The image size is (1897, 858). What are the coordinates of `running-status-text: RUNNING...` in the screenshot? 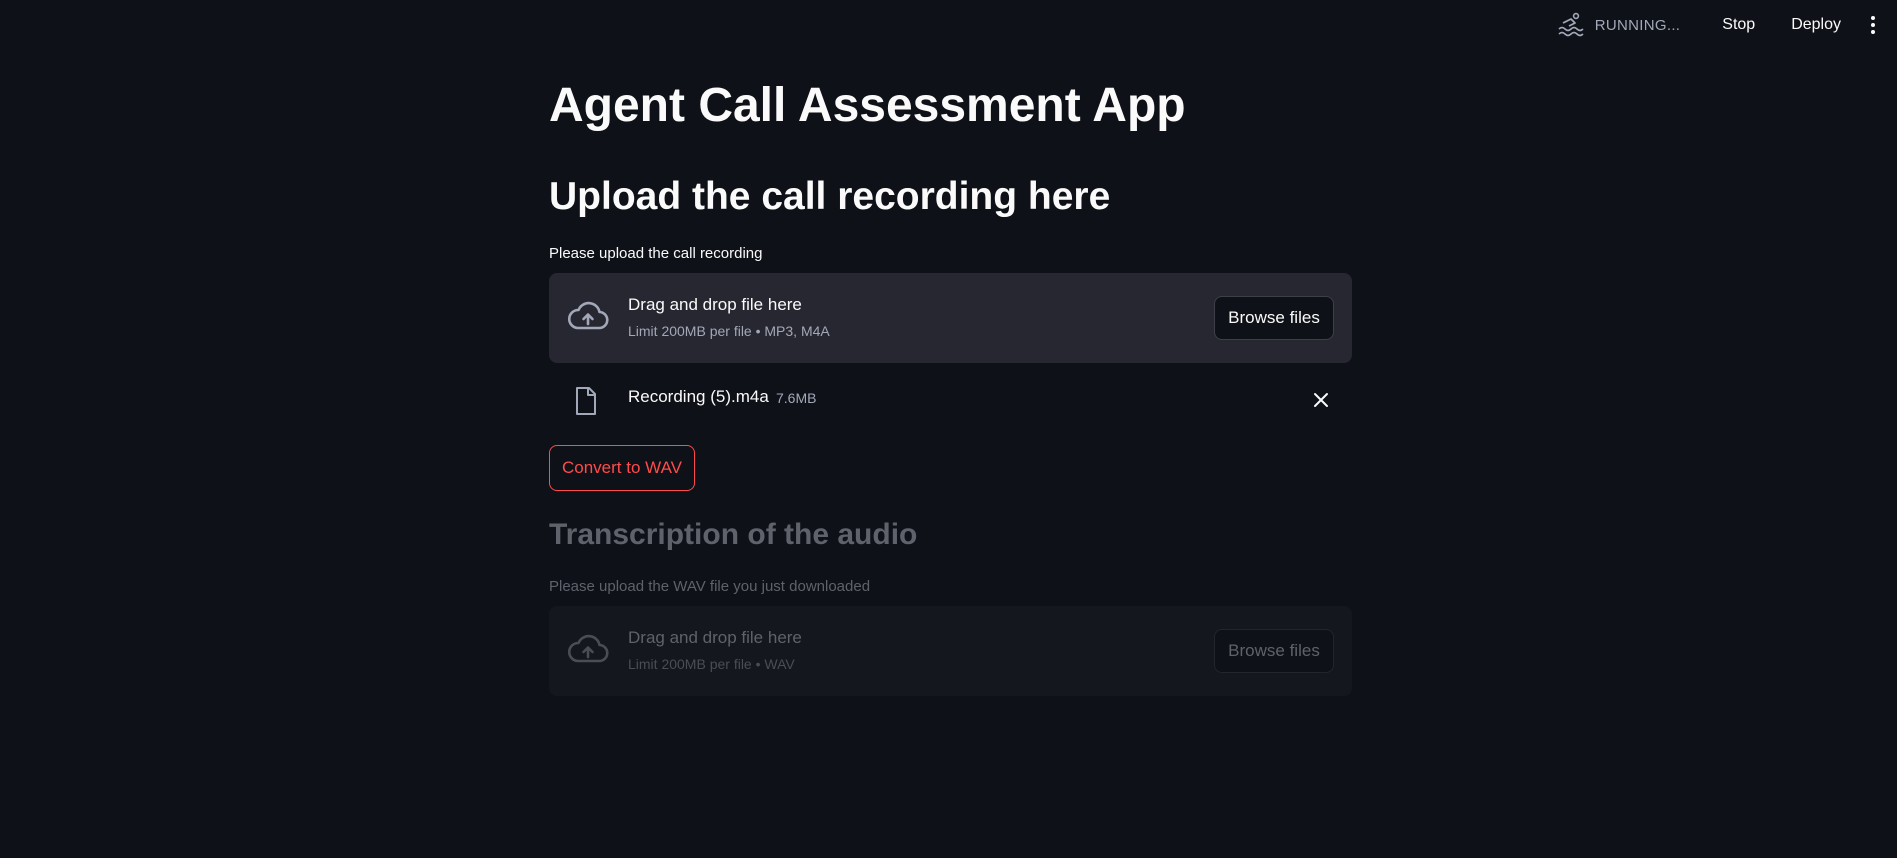 It's located at (1637, 25).